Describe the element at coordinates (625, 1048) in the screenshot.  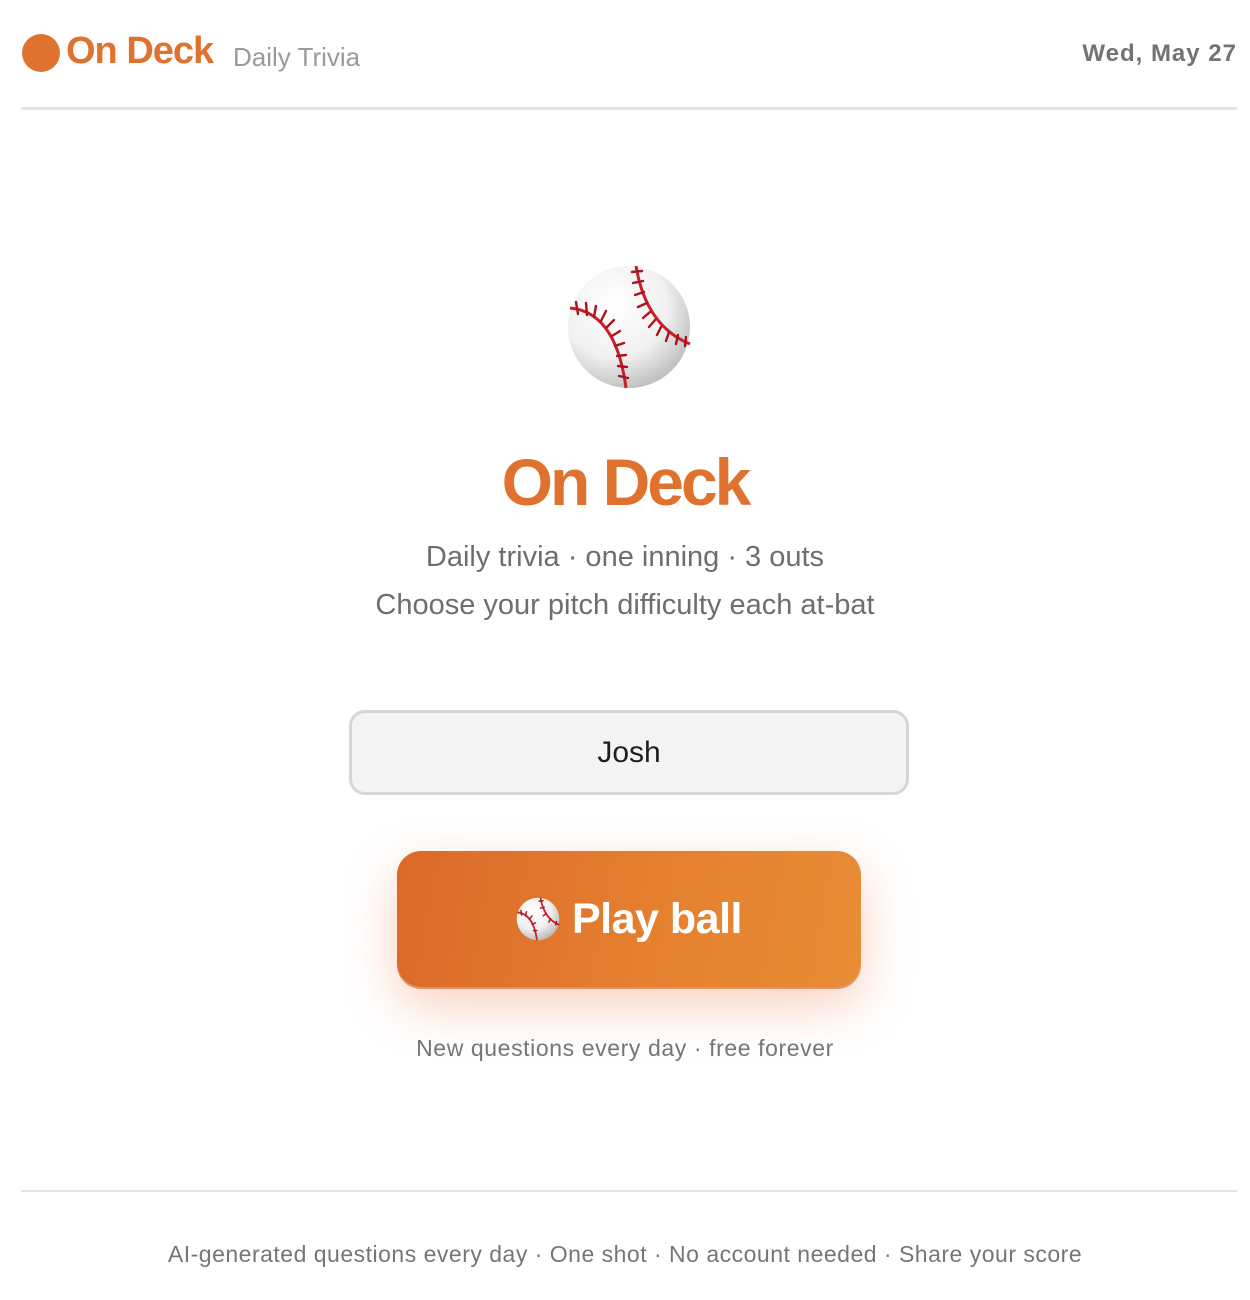
I see `play-subnote: New questions every day · free forever` at that location.